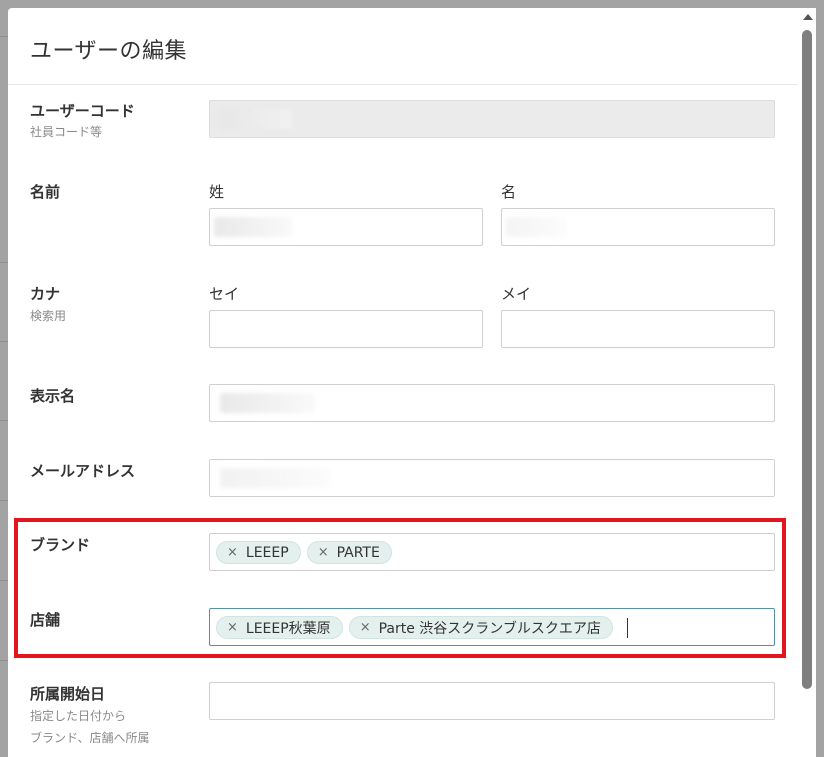 This screenshot has width=824, height=757. What do you see at coordinates (45, 294) in the screenshot?
I see `kana-label: カナ` at bounding box center [45, 294].